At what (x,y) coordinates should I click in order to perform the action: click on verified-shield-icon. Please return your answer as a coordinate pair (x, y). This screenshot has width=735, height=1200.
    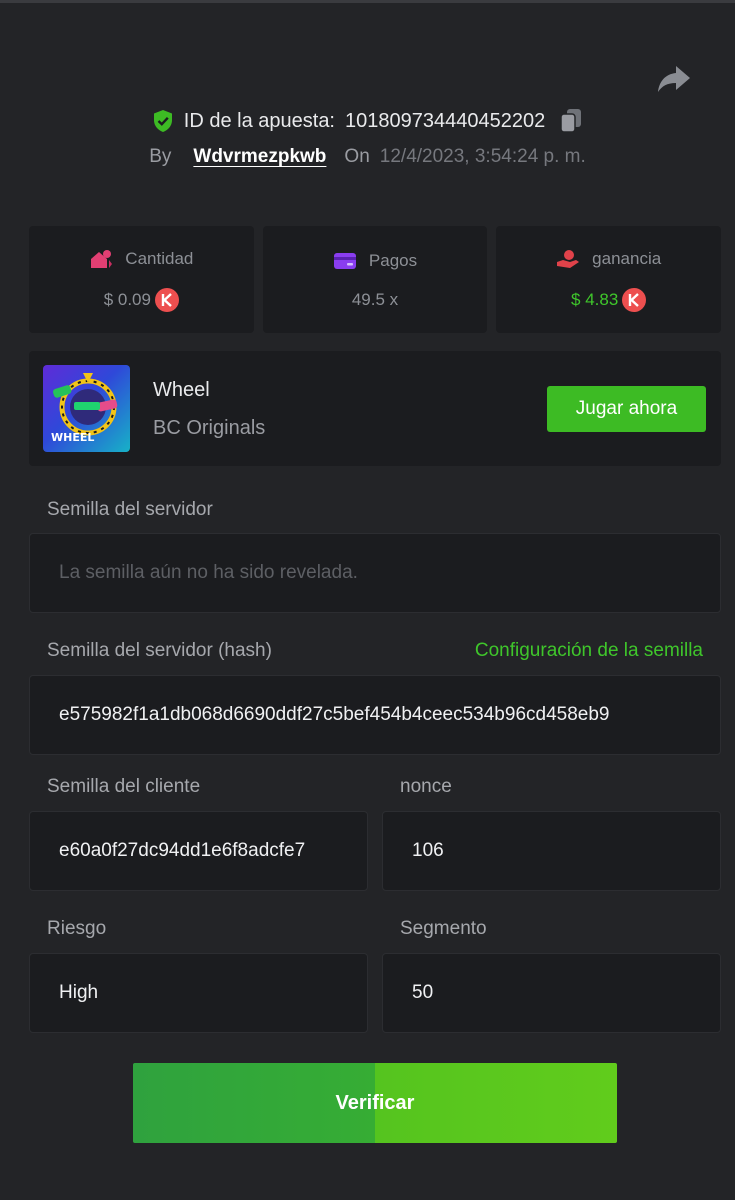
    Looking at the image, I should click on (162, 121).